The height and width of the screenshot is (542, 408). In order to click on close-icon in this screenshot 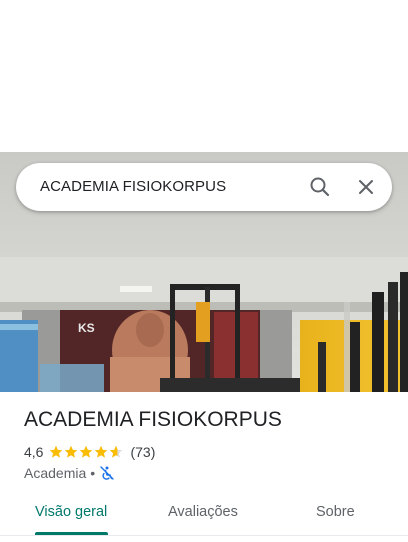, I will do `click(366, 187)`.